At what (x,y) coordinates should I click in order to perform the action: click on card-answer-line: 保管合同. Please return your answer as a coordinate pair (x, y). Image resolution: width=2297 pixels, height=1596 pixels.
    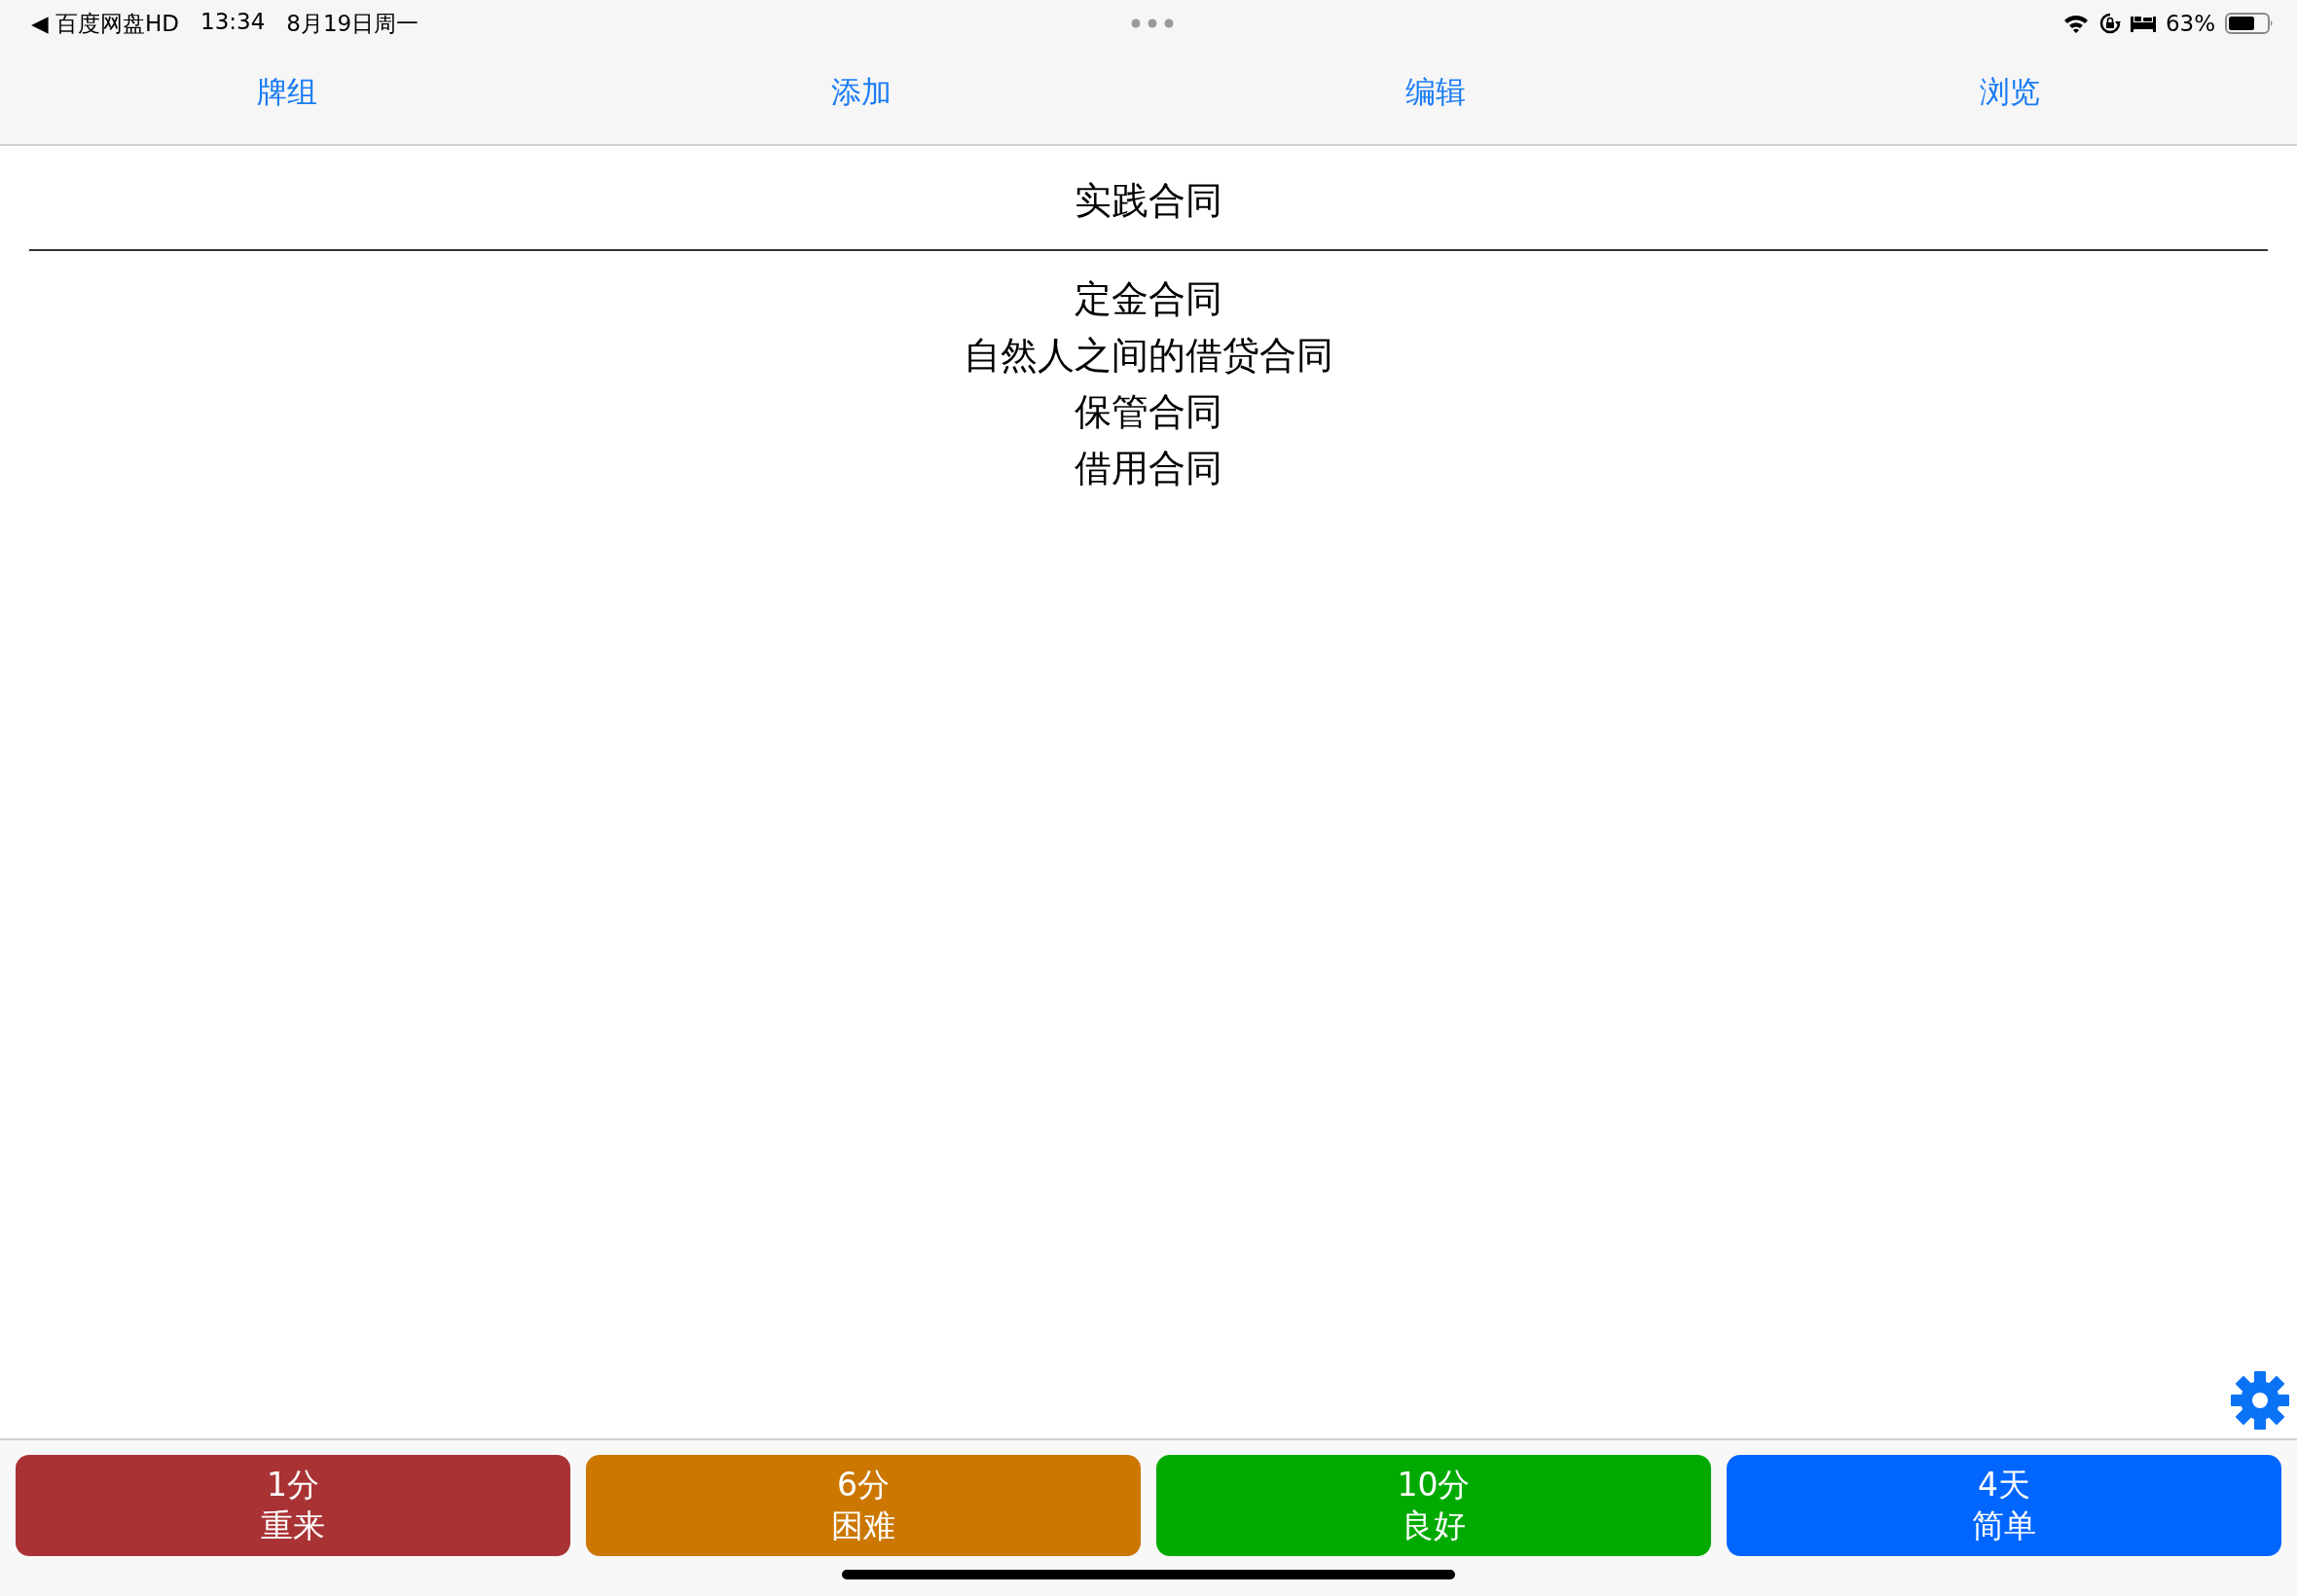
    Looking at the image, I should click on (1148, 412).